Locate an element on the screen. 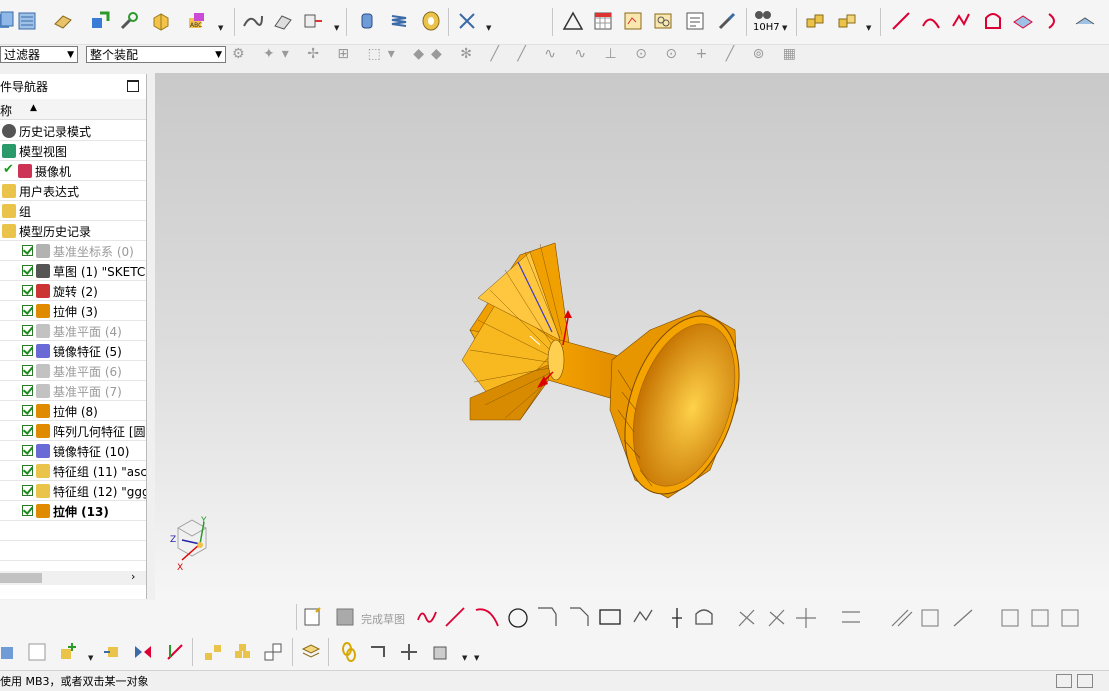 The height and width of the screenshot is (691, 1109). assembly-constraint-icon is located at coordinates (10, 652).